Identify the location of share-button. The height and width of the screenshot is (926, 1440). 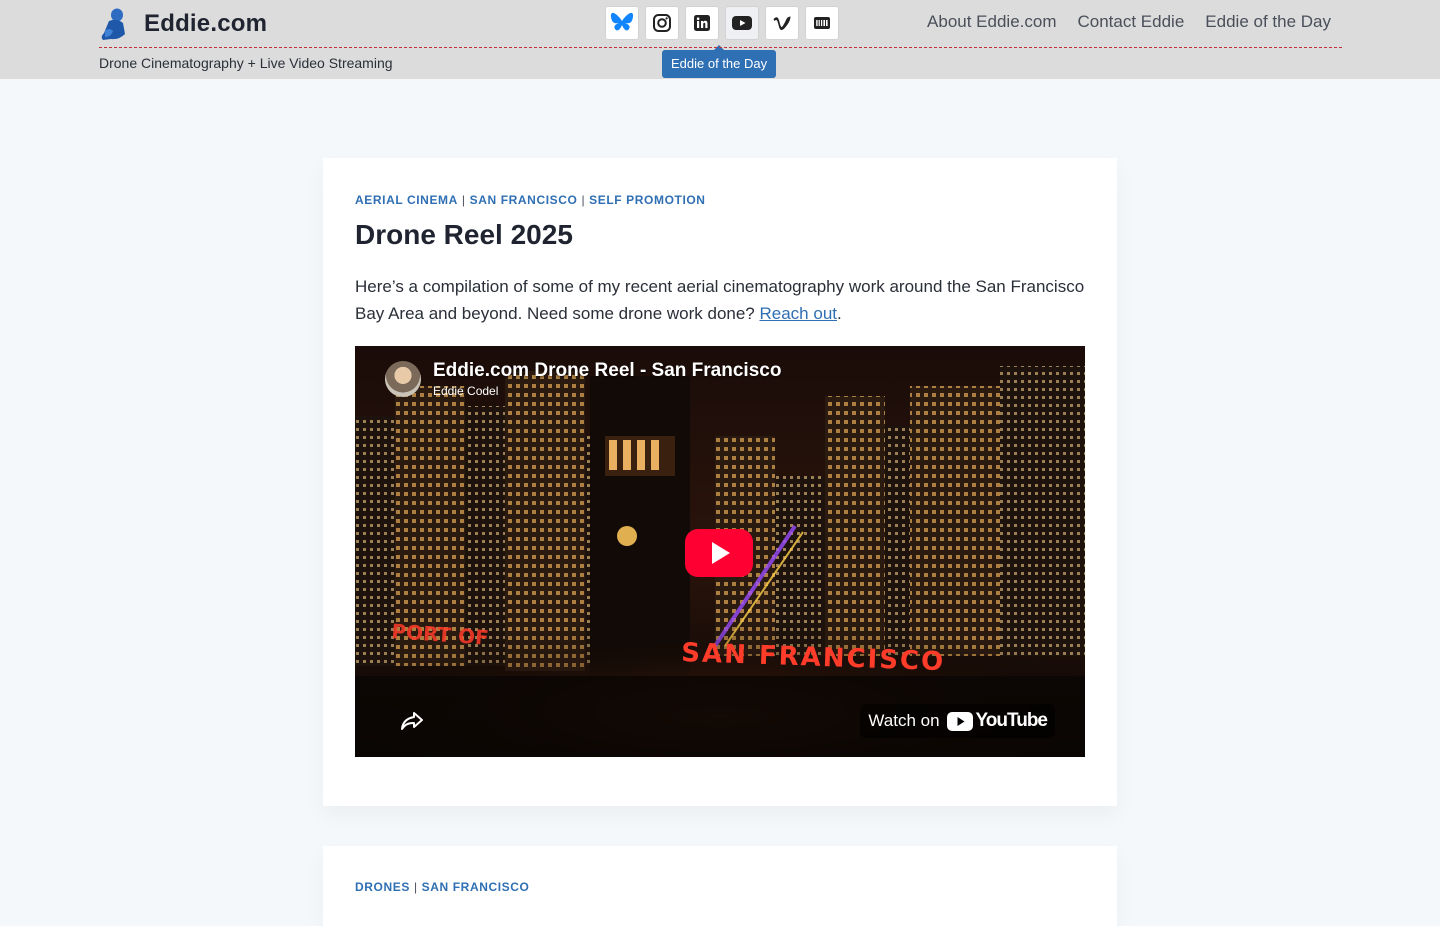
(412, 721).